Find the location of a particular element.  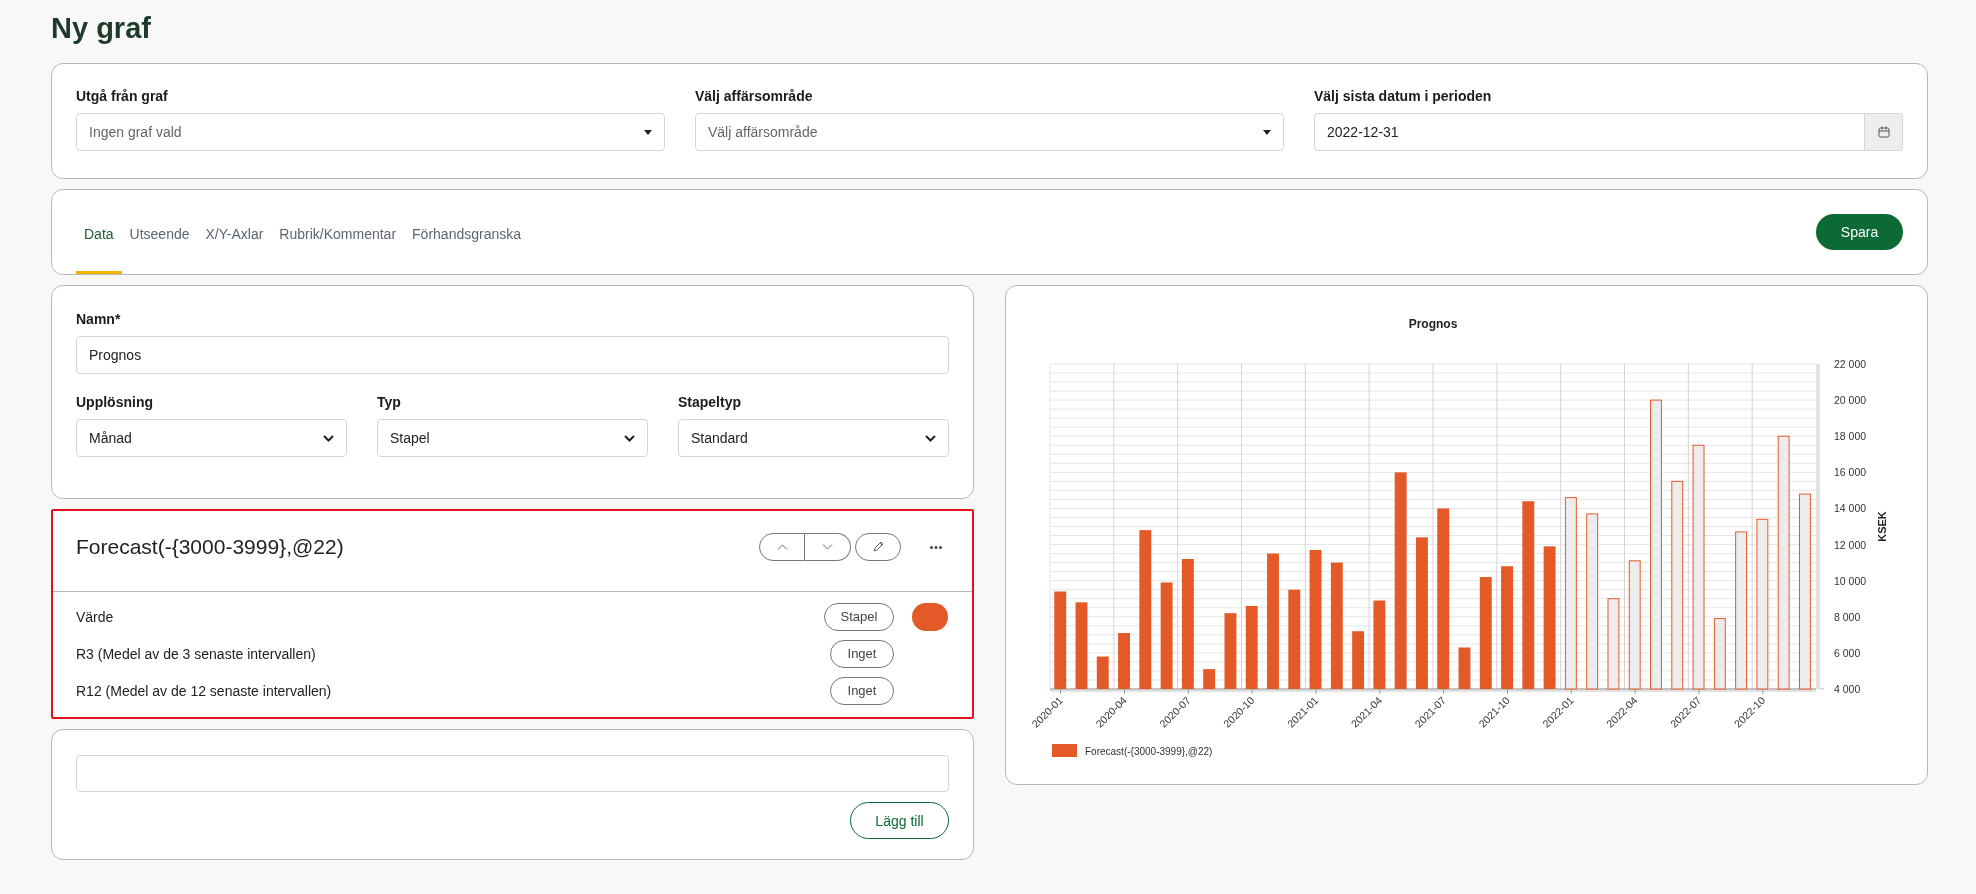

y-tick-label: 4 000 is located at coordinates (1847, 689).